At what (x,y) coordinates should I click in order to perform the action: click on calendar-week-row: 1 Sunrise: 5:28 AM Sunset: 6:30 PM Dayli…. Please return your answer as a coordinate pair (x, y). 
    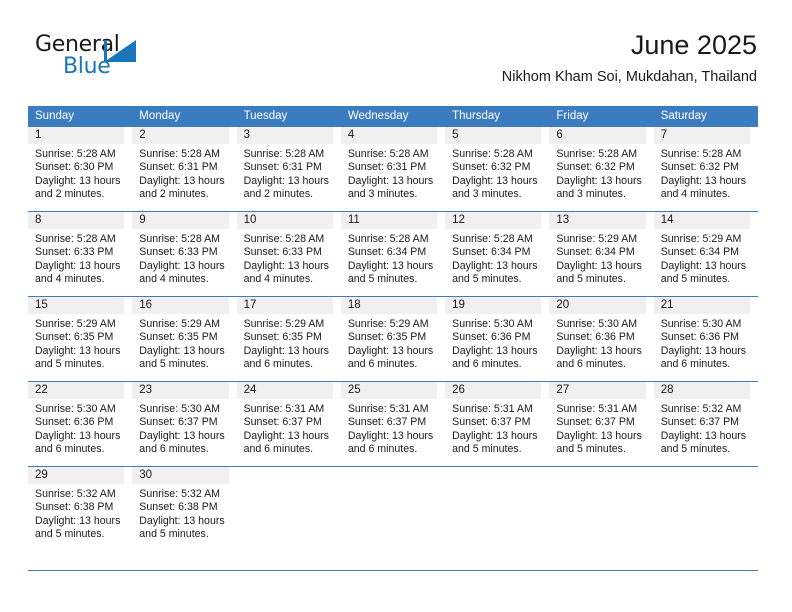
    Looking at the image, I should click on (393, 169).